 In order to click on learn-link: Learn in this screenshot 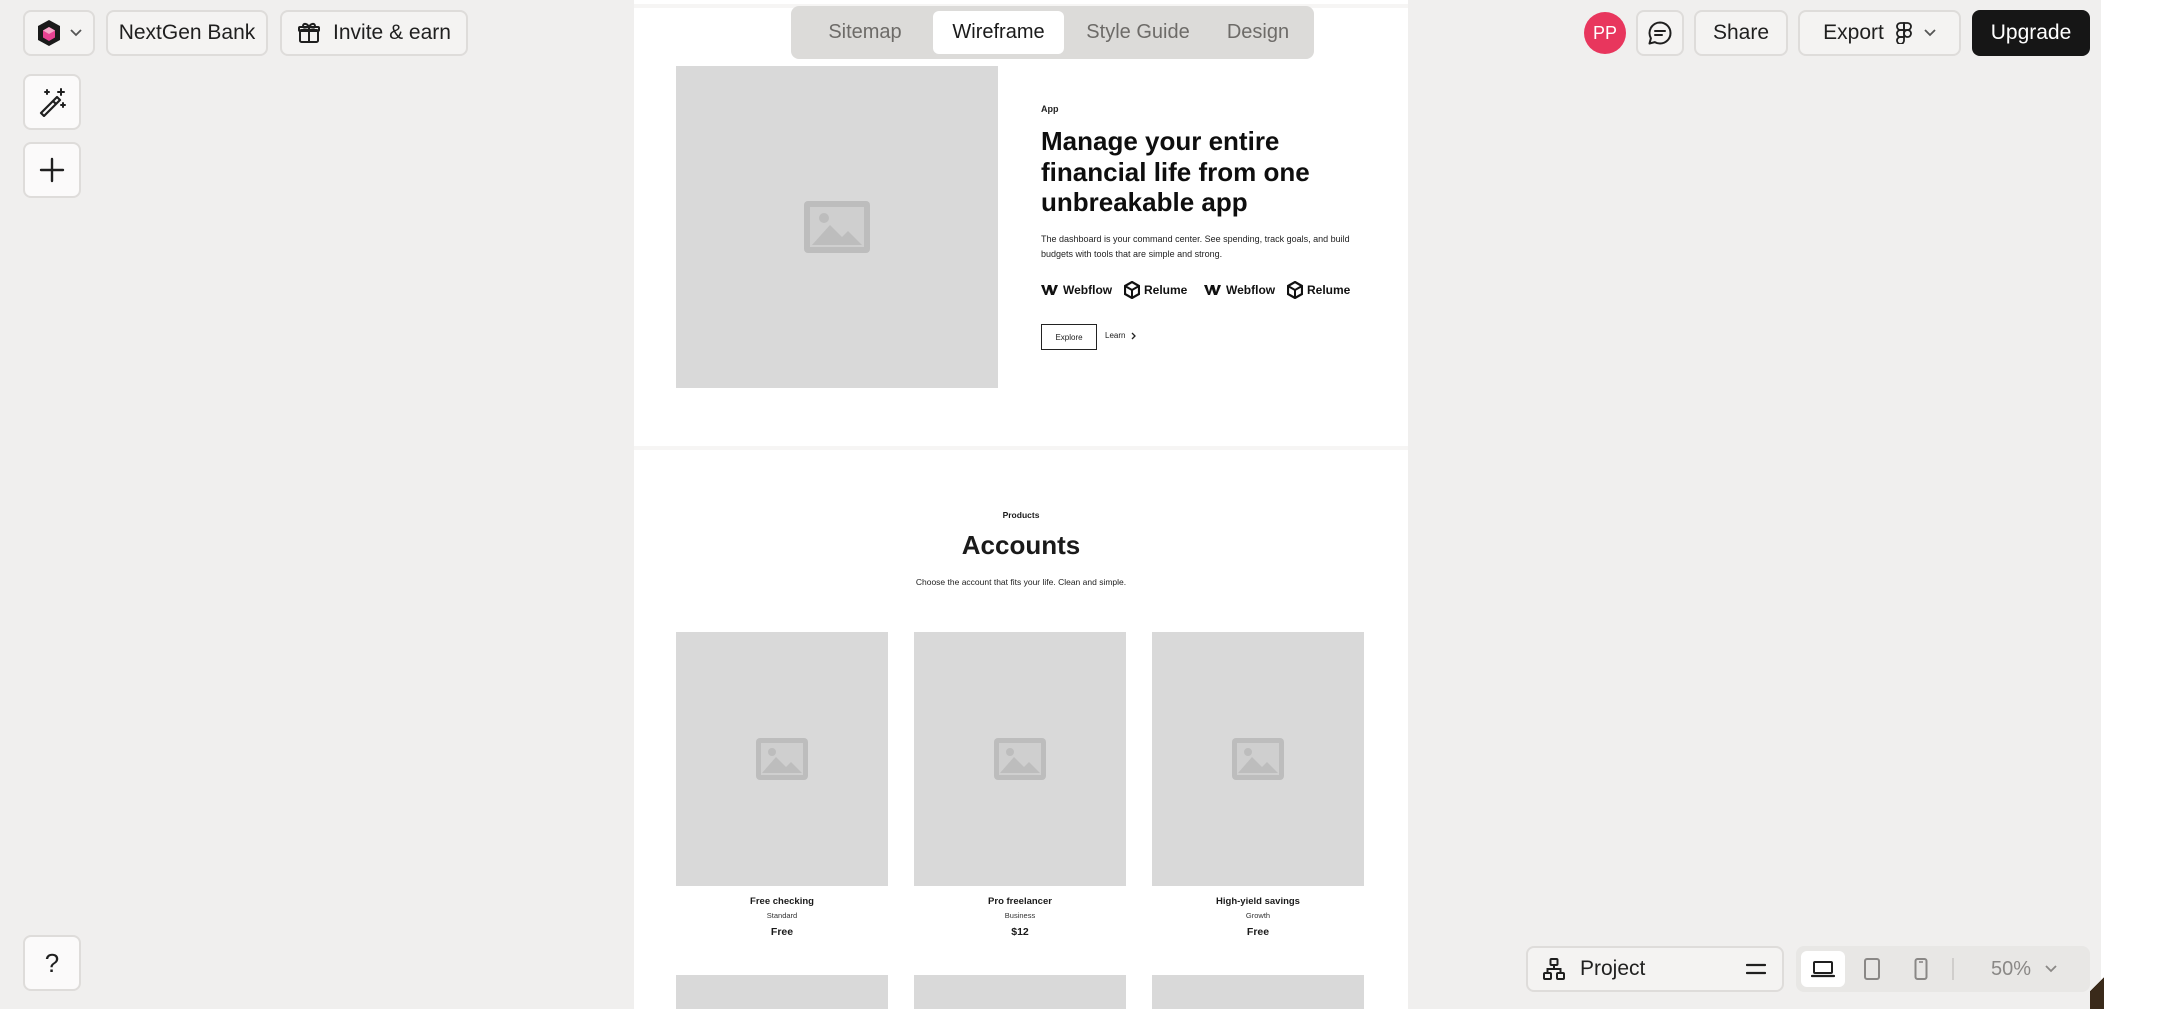, I will do `click(1121, 335)`.